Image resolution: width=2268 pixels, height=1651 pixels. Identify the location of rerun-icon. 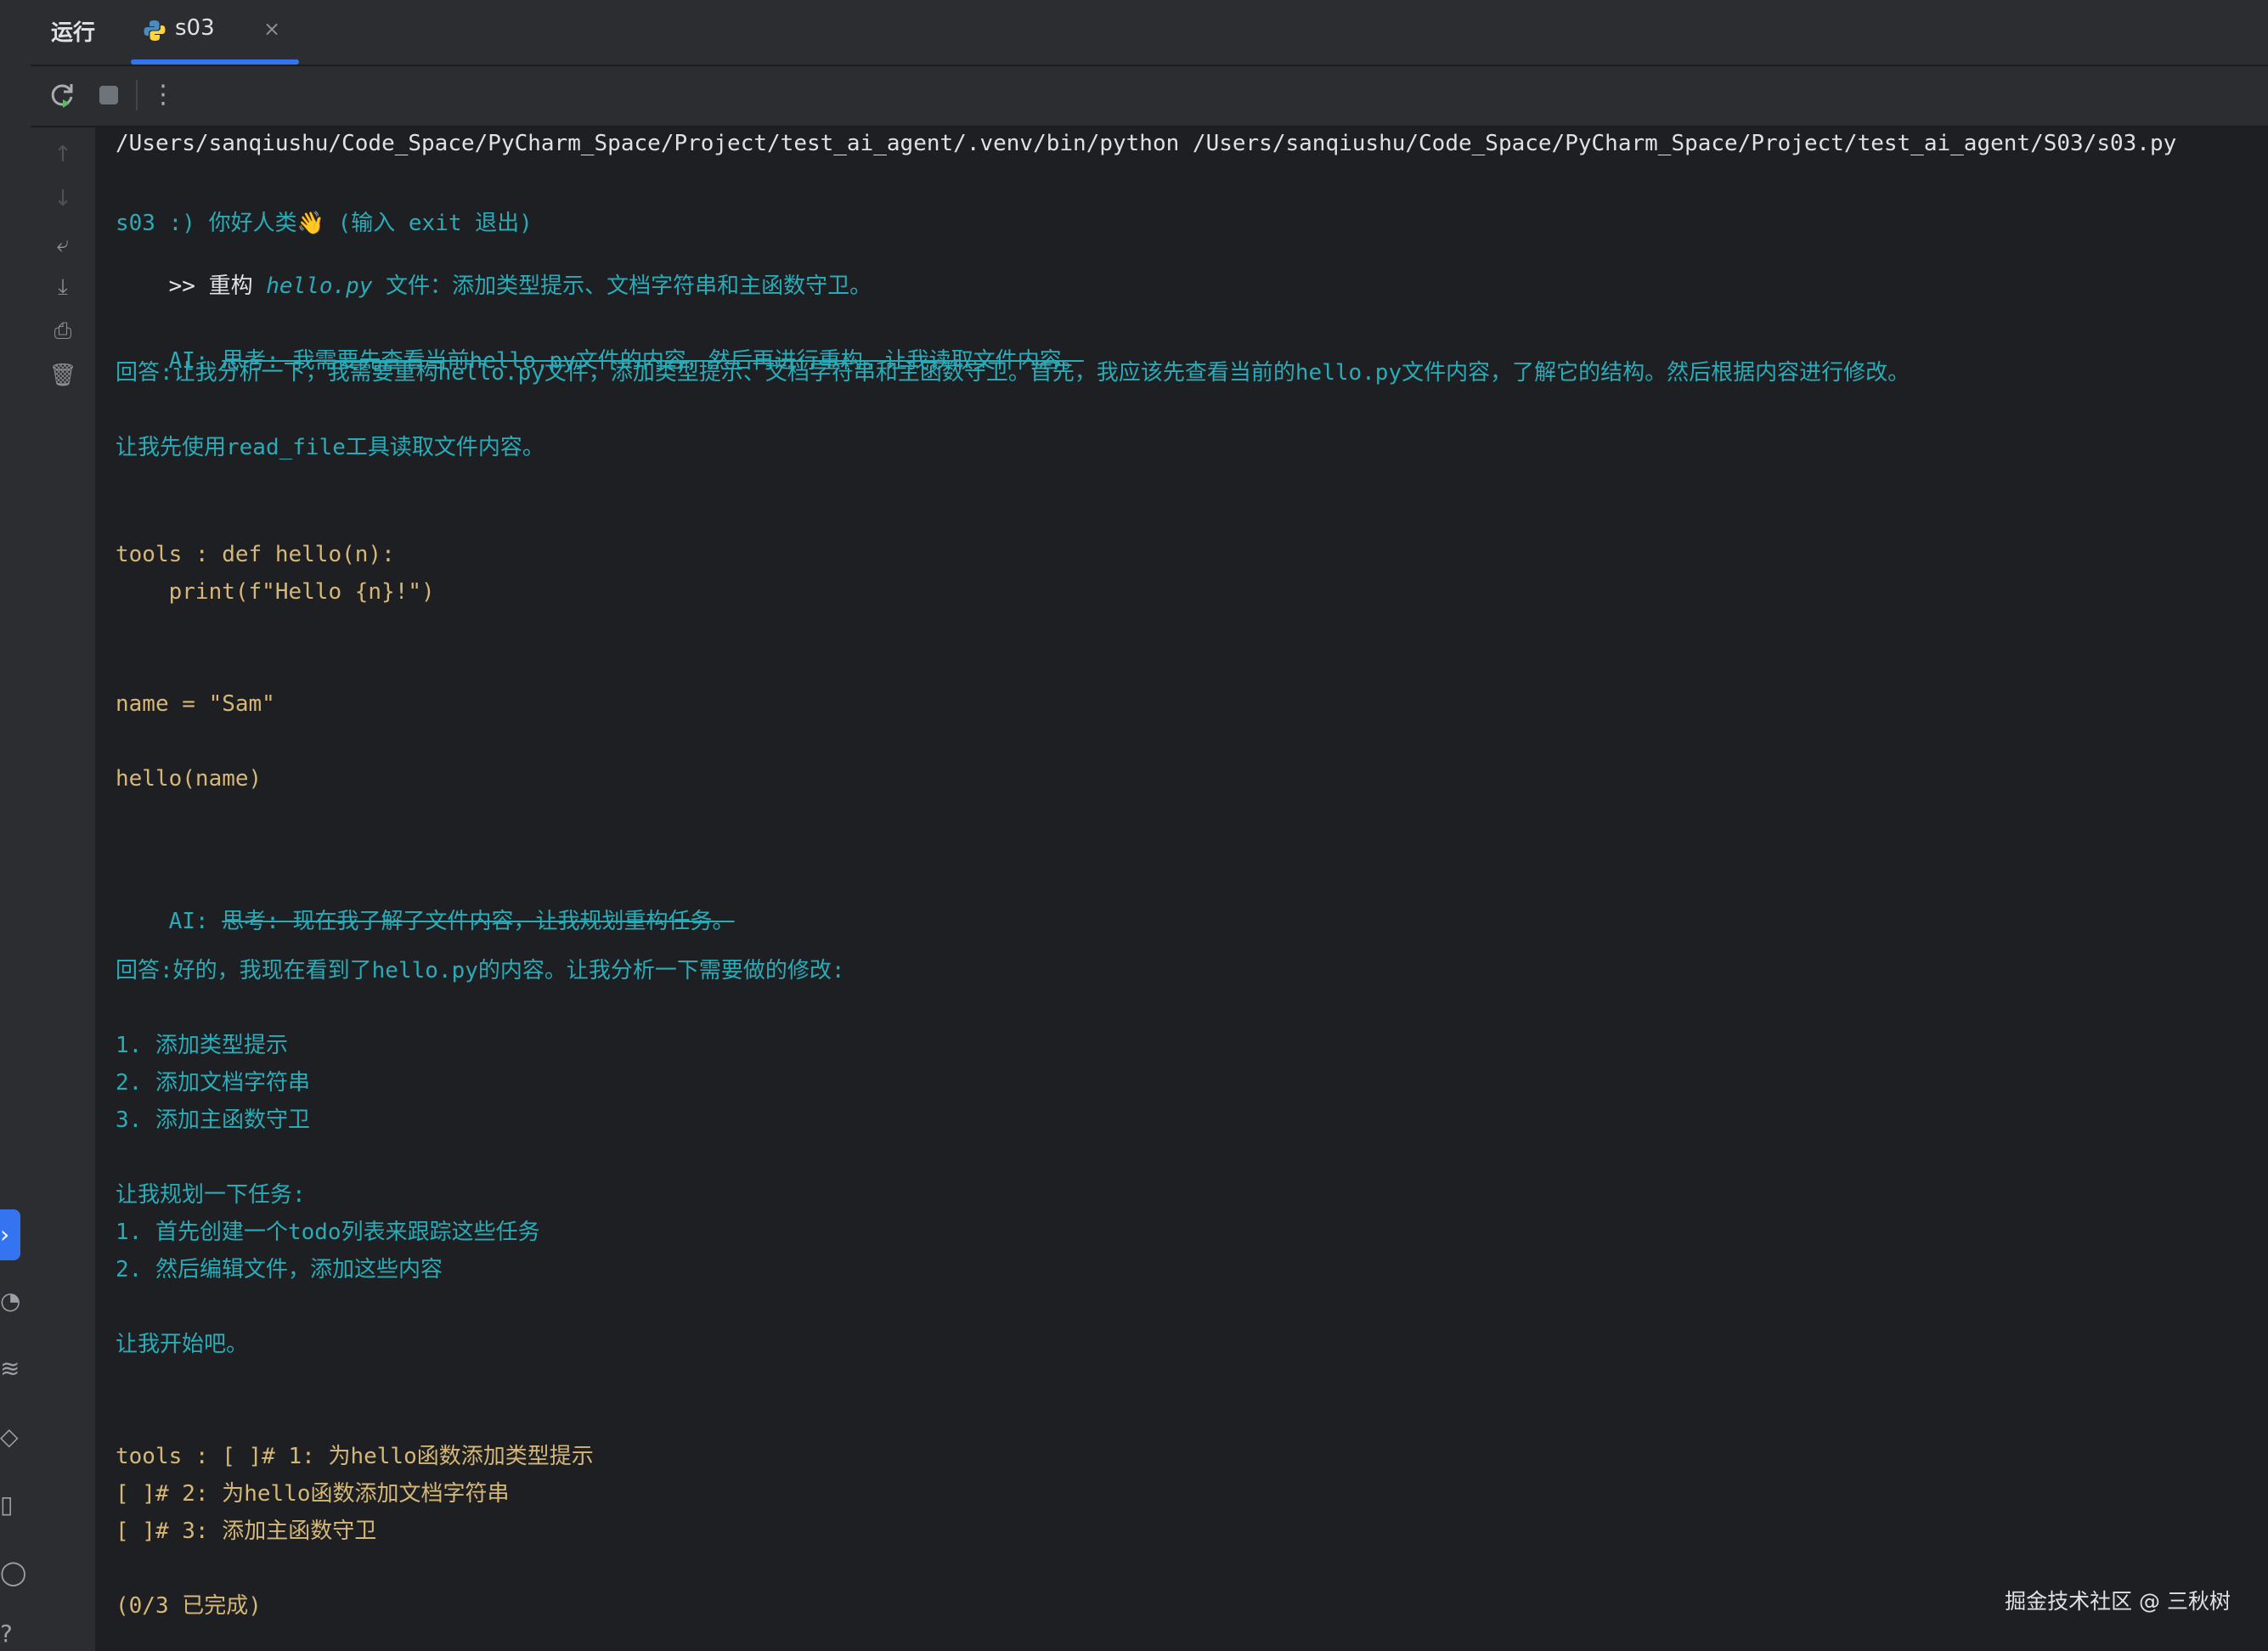
(63, 95).